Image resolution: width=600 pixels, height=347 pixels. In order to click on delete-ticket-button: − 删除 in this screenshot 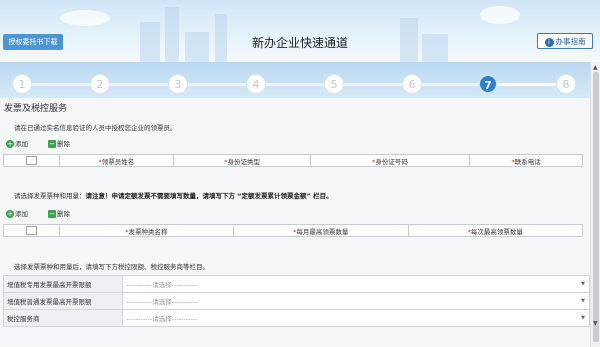, I will do `click(59, 144)`.